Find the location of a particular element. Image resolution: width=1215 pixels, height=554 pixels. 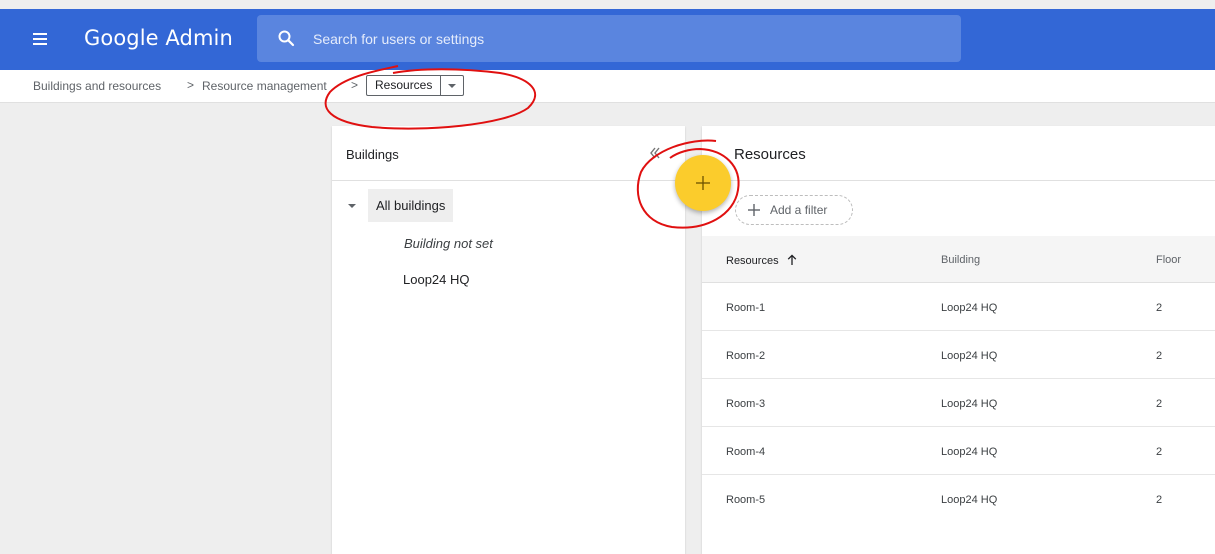

column-header-resources: Resources is located at coordinates (761, 260).